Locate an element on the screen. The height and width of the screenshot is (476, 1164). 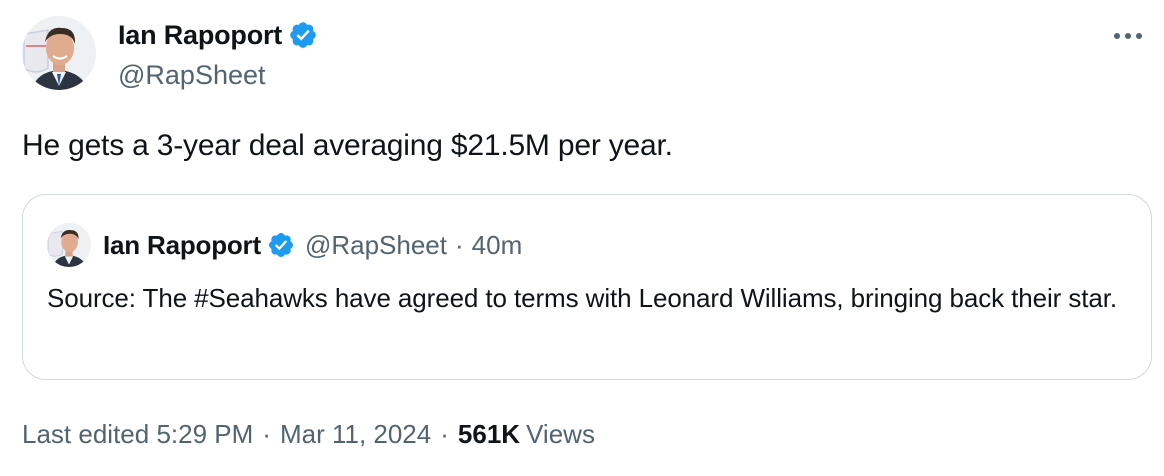
author-handle: @RapSheet is located at coordinates (192, 75).